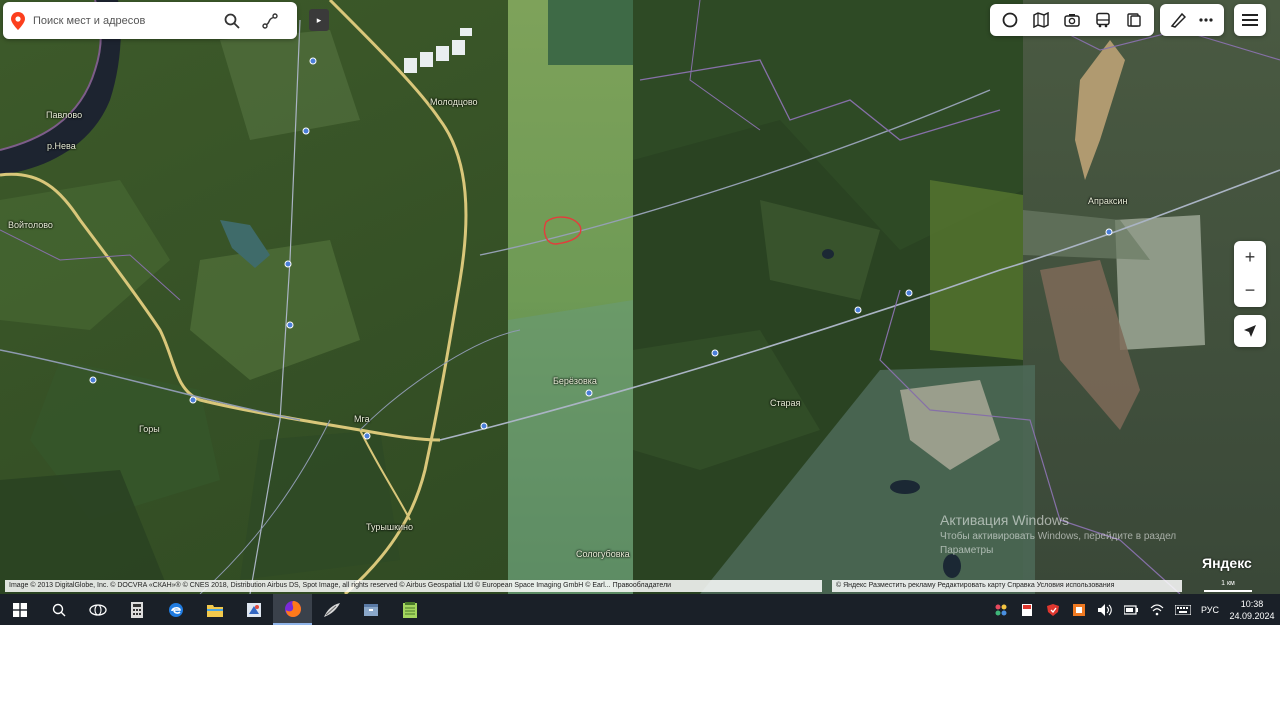 The width and height of the screenshot is (1280, 720). I want to click on task-view-button, so click(97, 609).